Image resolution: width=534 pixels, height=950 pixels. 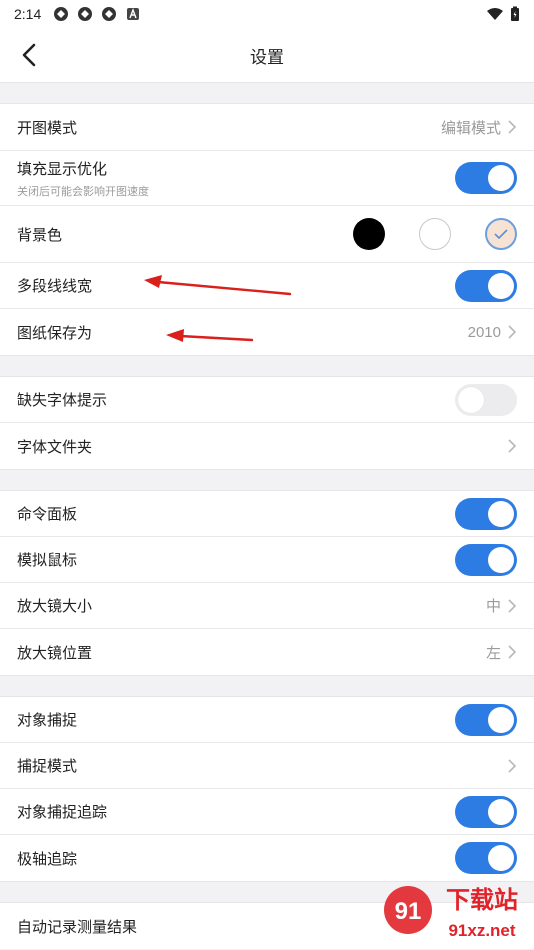 I want to click on background-color-row: 背景色, so click(x=267, y=234).